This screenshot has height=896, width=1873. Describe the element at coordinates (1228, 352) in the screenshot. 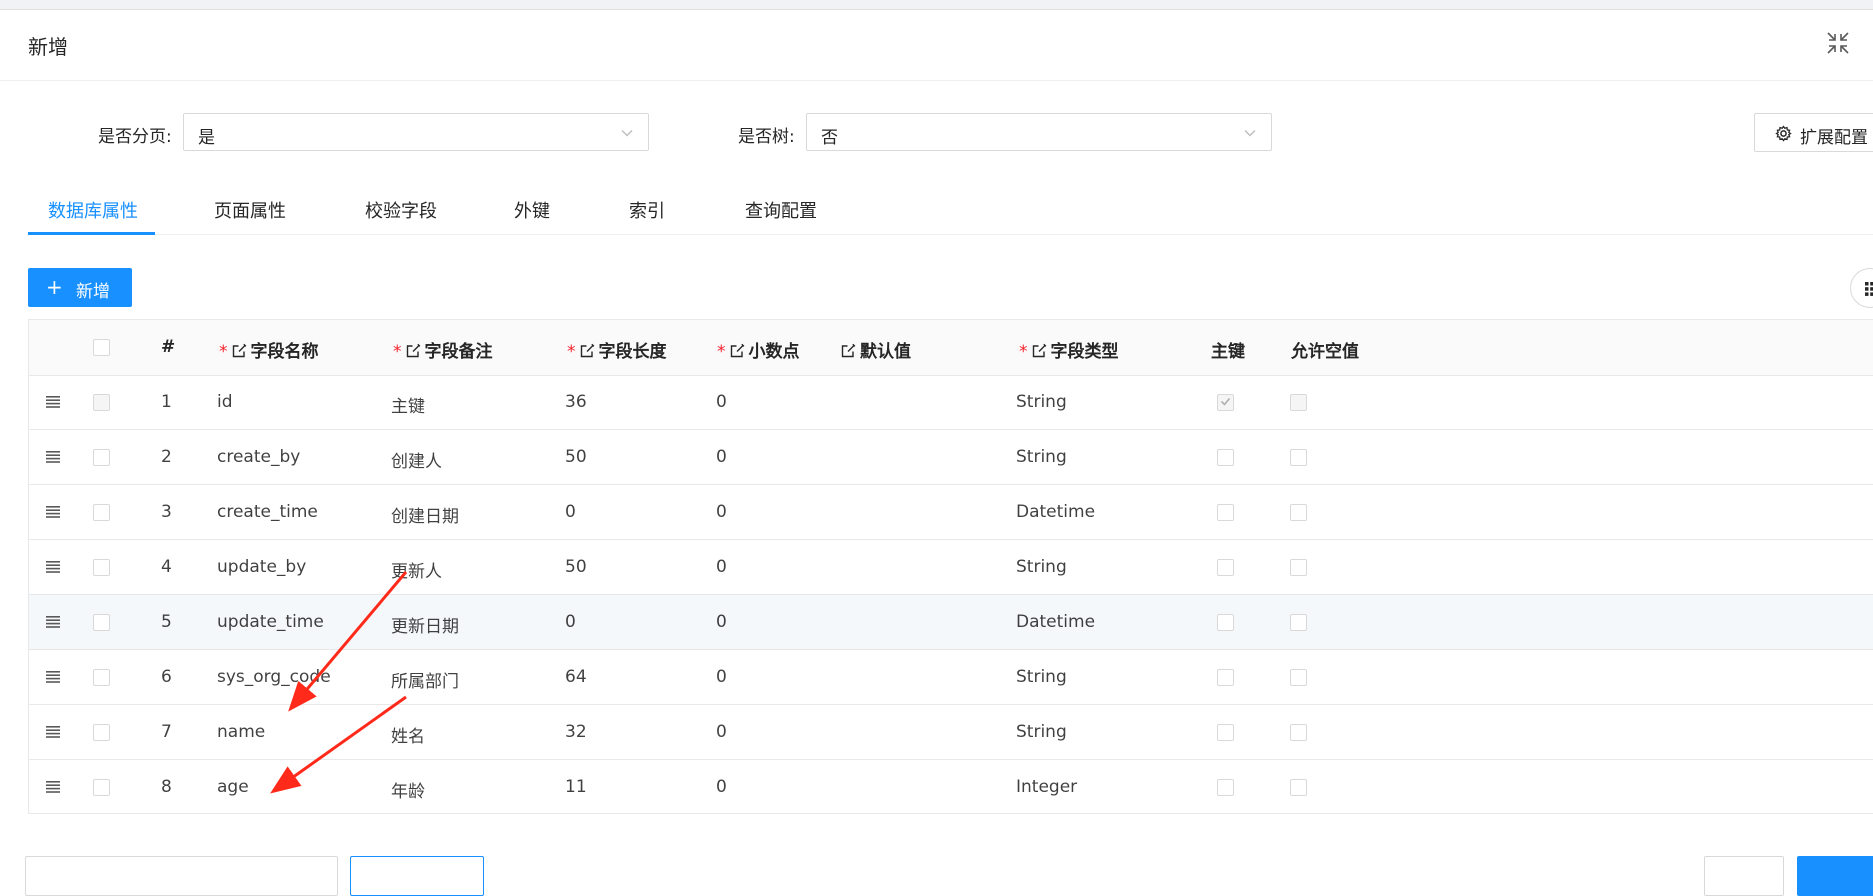

I see `col-primary-key-header: 主键` at that location.